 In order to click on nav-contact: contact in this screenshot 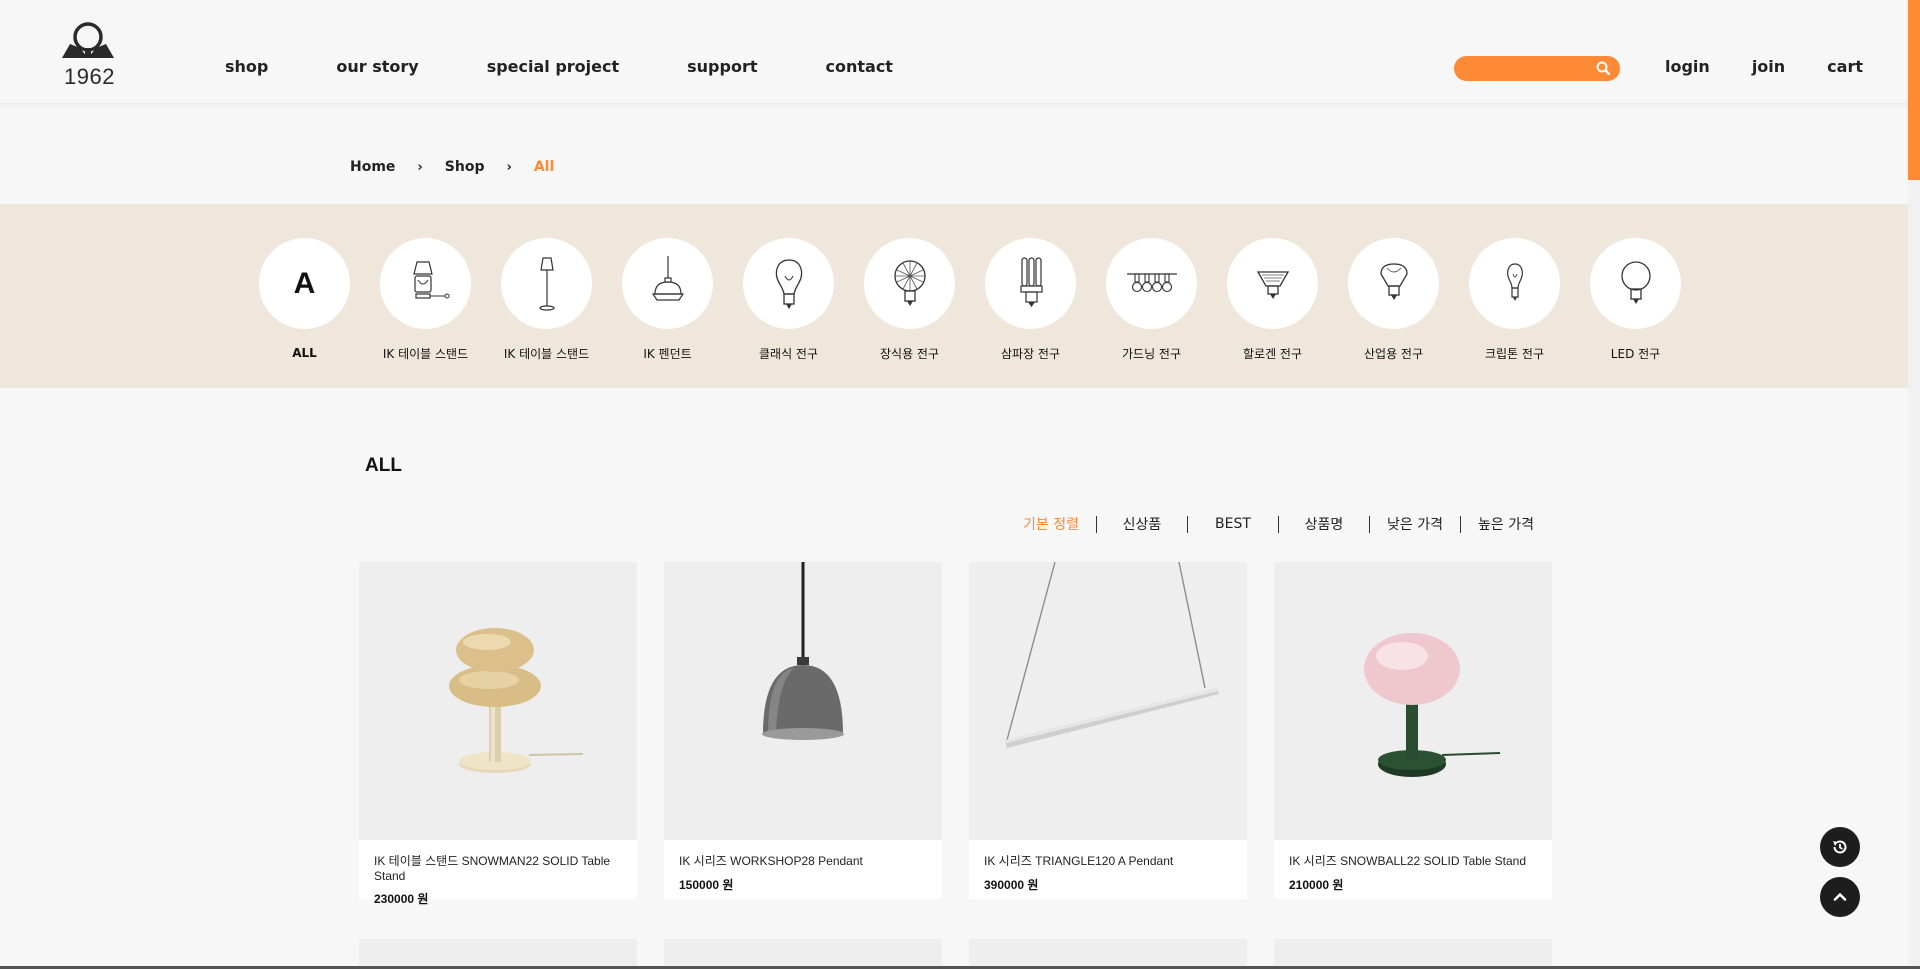, I will do `click(859, 66)`.